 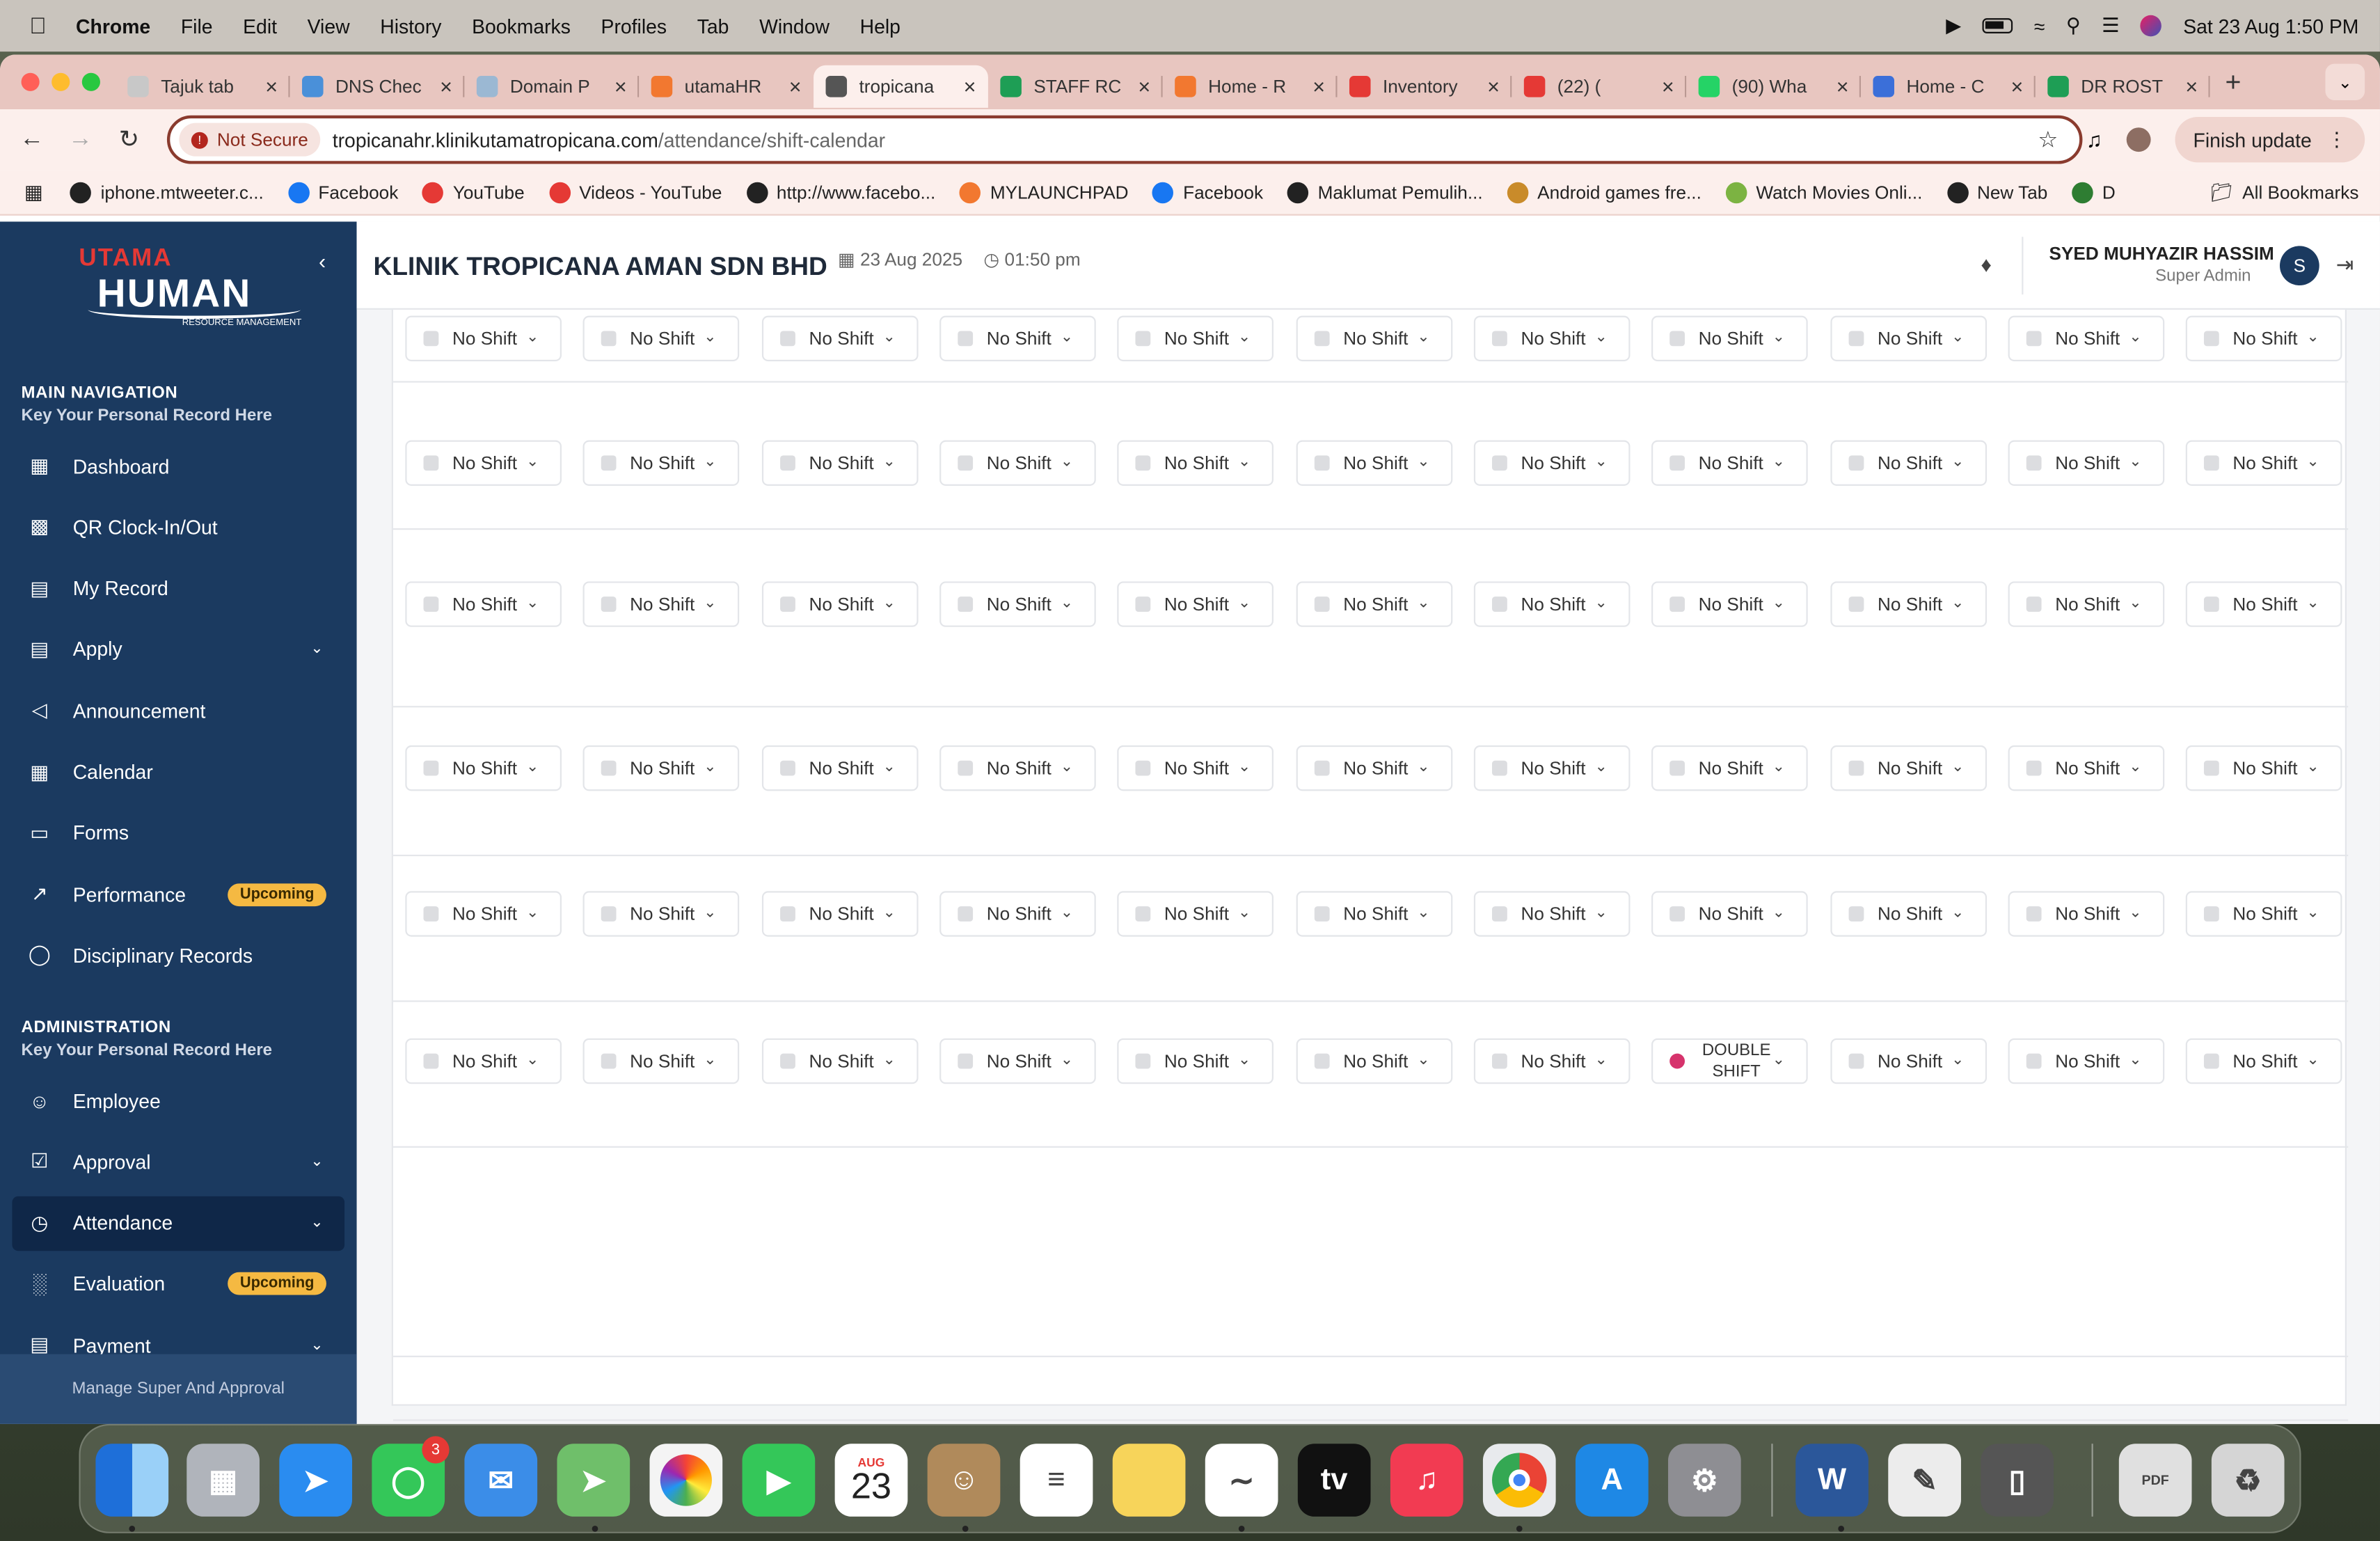 I want to click on music-icon: ♫, so click(x=1426, y=1480).